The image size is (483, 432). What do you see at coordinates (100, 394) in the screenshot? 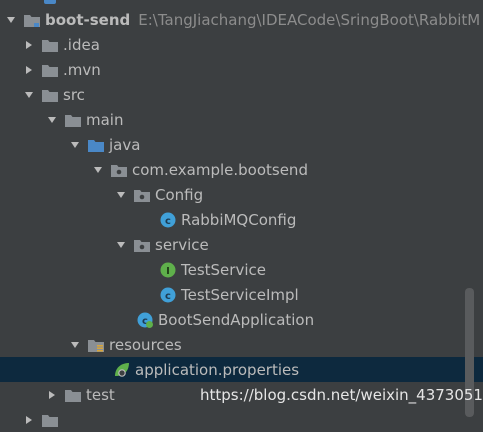
I see `folder-label: test` at bounding box center [100, 394].